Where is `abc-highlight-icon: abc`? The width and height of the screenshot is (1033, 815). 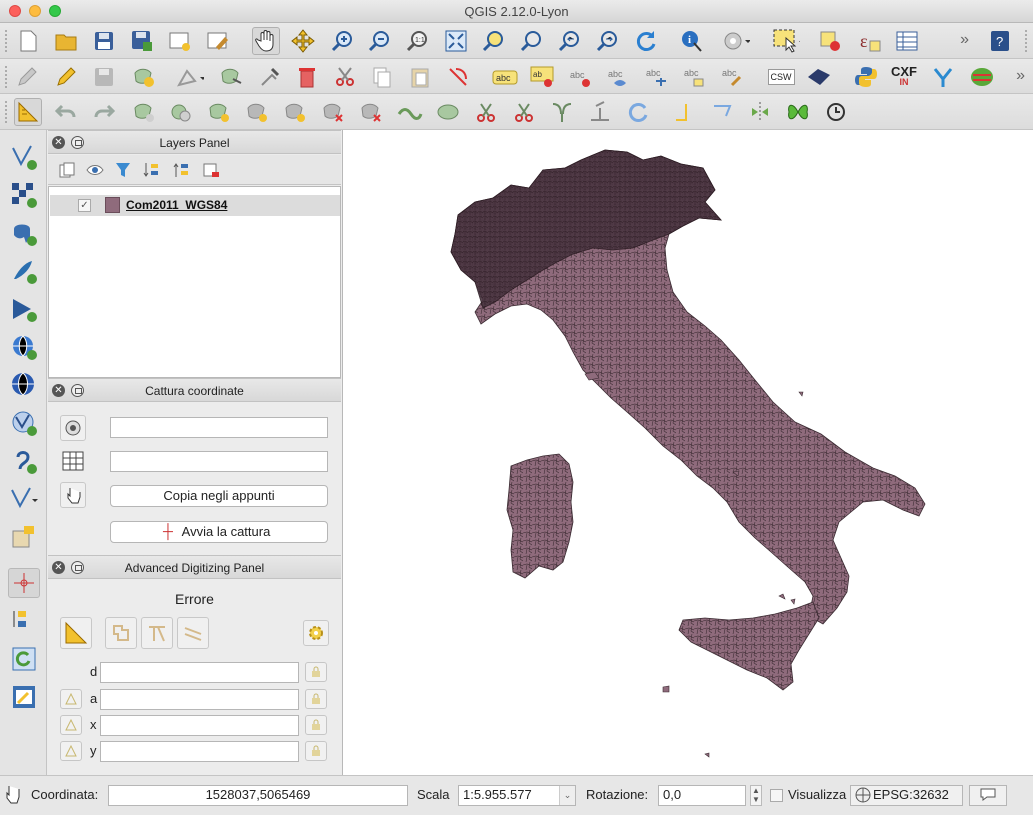
abc-highlight-icon: abc is located at coordinates (581, 77).